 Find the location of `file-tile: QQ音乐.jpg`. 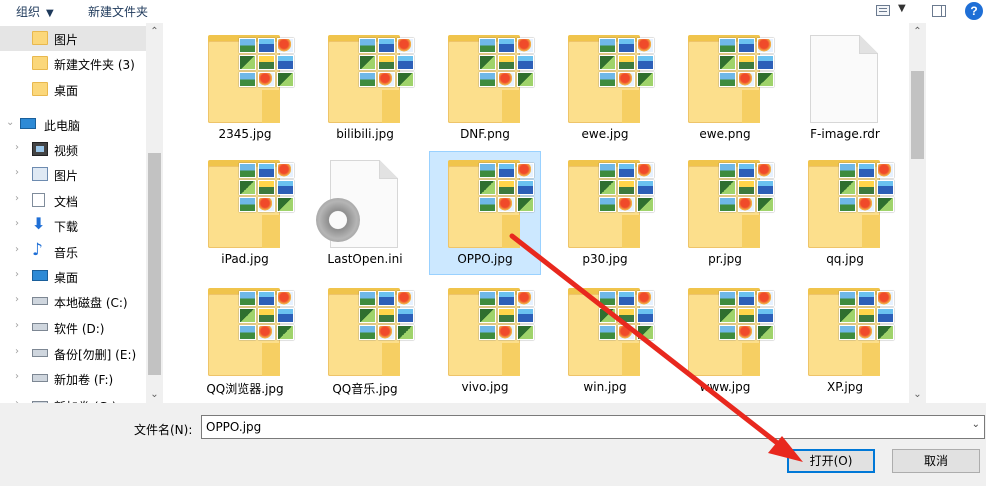

file-tile: QQ音乐.jpg is located at coordinates (366, 341).